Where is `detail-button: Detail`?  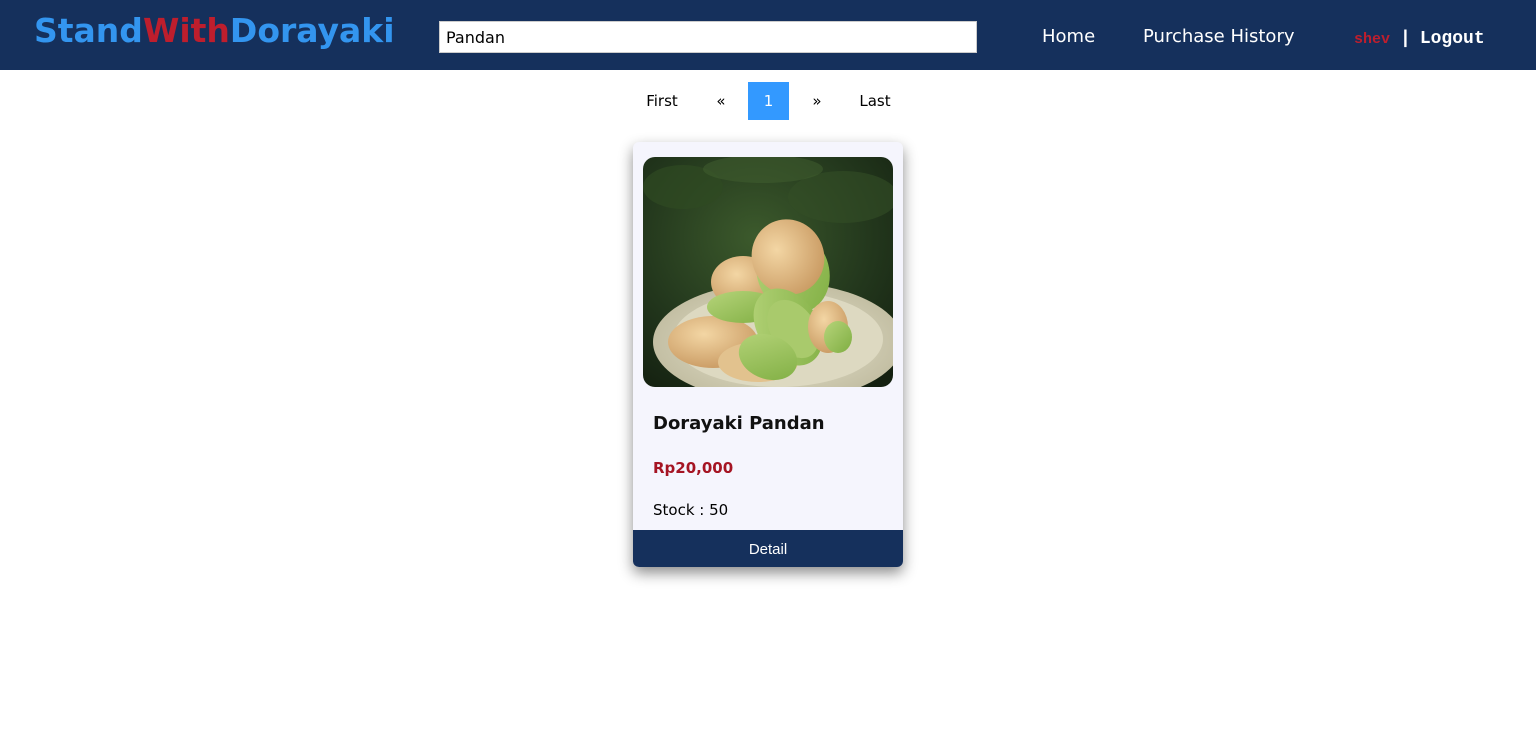
detail-button: Detail is located at coordinates (768, 548).